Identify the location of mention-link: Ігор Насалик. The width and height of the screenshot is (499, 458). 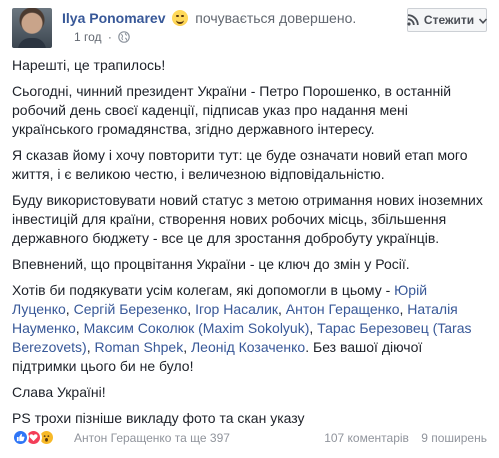
(236, 309).